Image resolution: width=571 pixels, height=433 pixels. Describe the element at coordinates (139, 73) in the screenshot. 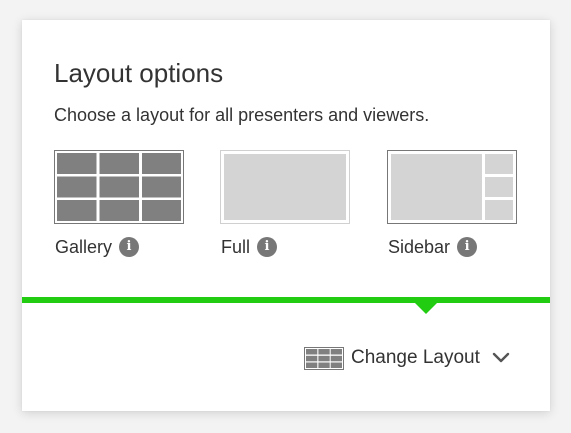

I see `panel-title: Layout options` at that location.